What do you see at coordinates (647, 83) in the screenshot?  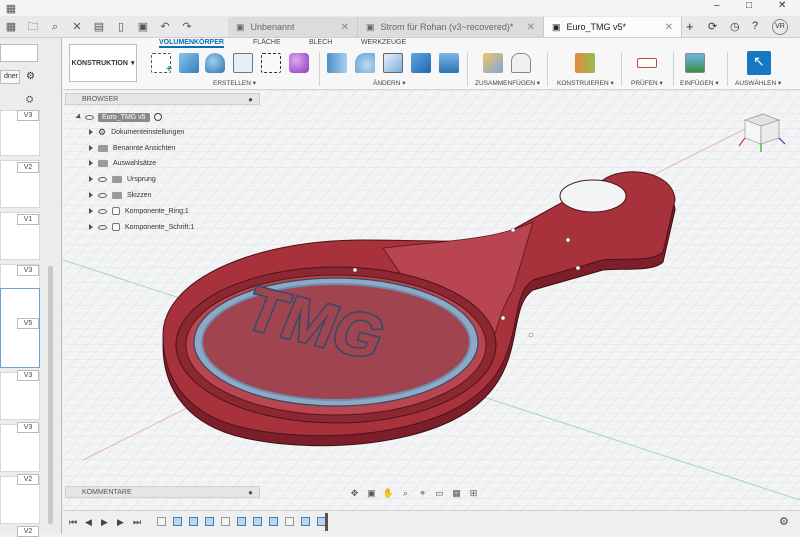 I see `group-pruefen: PRÜFEN ▾` at bounding box center [647, 83].